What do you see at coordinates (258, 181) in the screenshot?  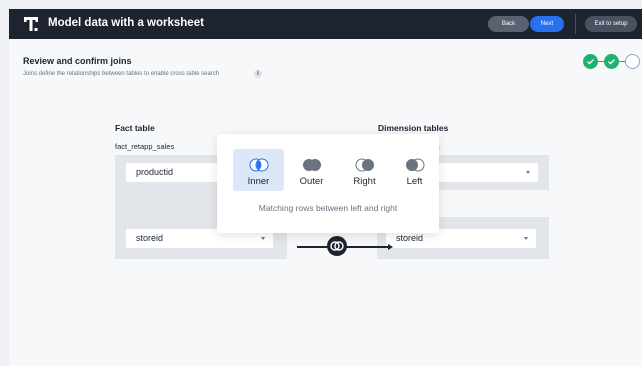 I see `join-option-label: Inner` at bounding box center [258, 181].